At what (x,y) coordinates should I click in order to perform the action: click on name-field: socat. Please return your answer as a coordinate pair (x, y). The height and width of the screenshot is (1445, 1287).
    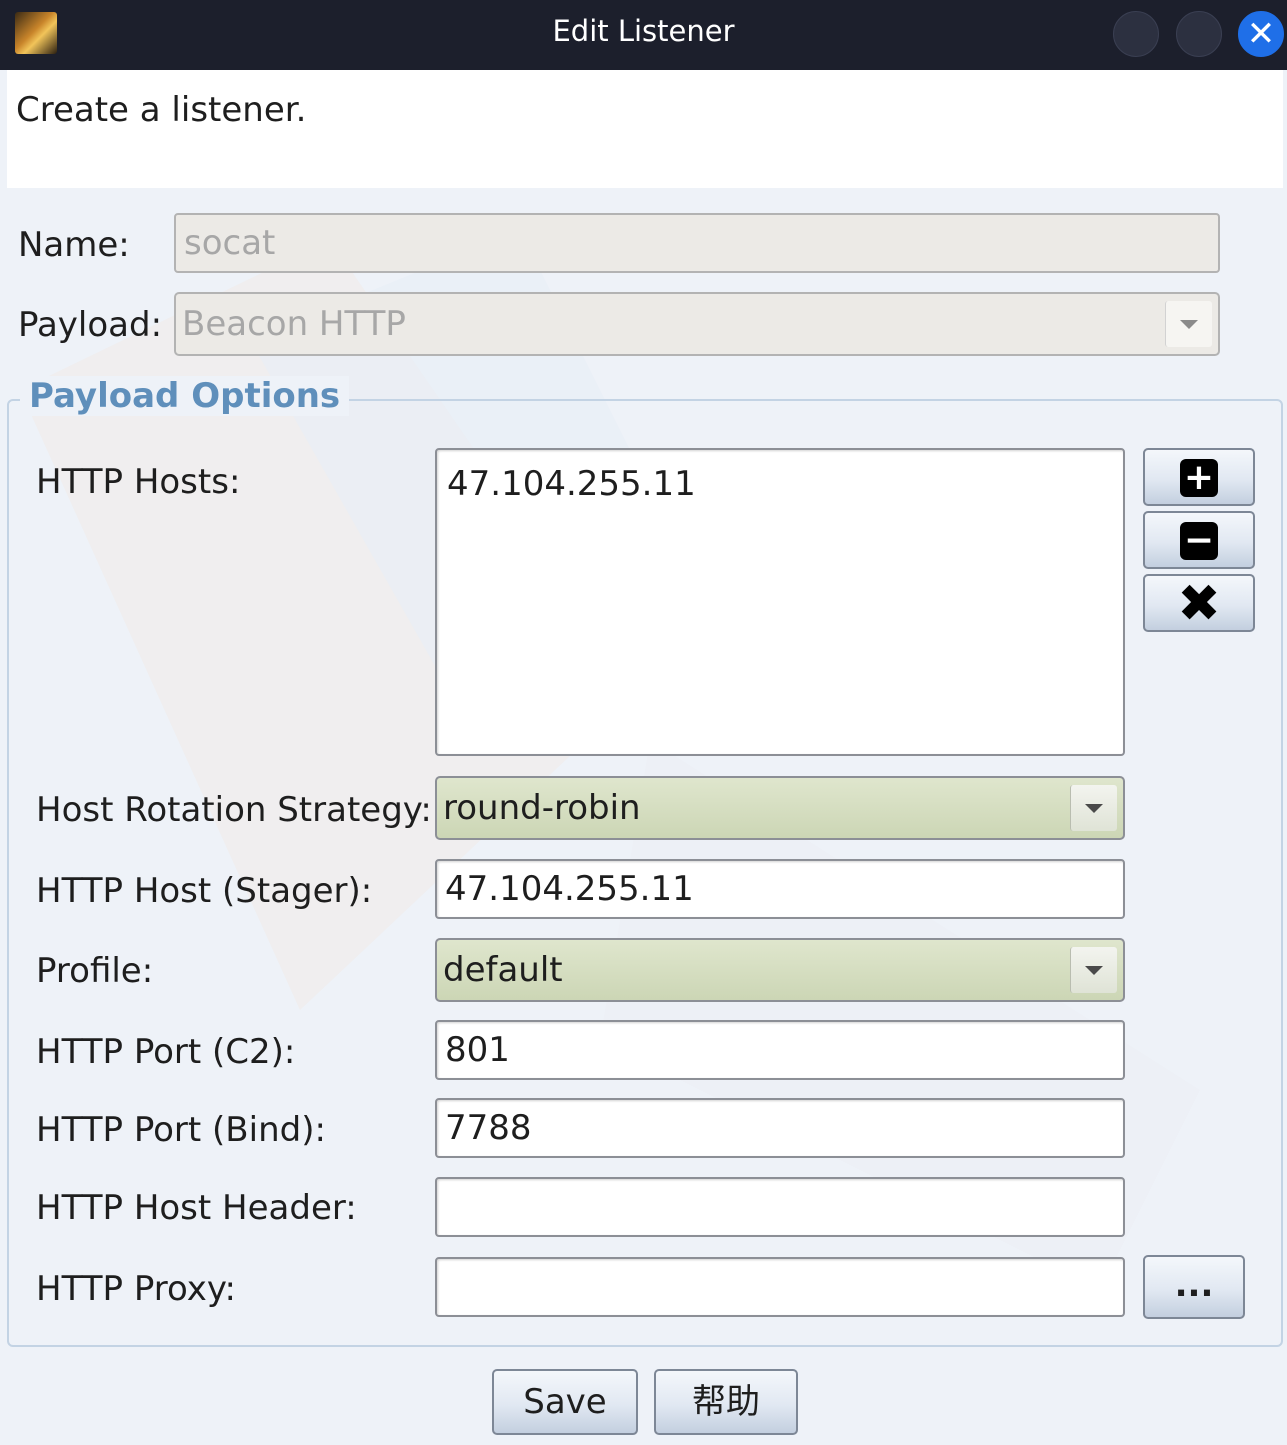
    Looking at the image, I should click on (697, 243).